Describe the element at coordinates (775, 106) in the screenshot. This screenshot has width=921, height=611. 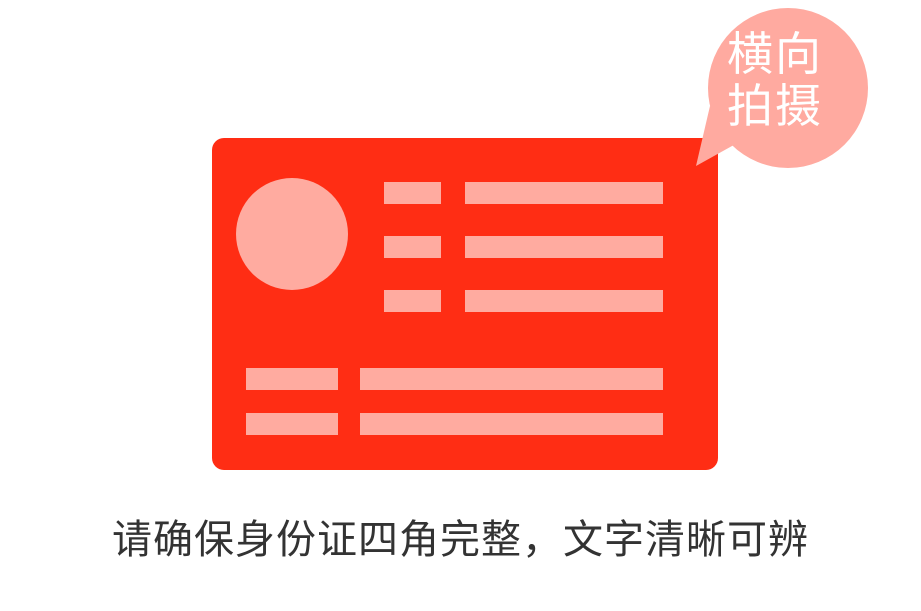
I see `badge-line-2: 拍摄` at that location.